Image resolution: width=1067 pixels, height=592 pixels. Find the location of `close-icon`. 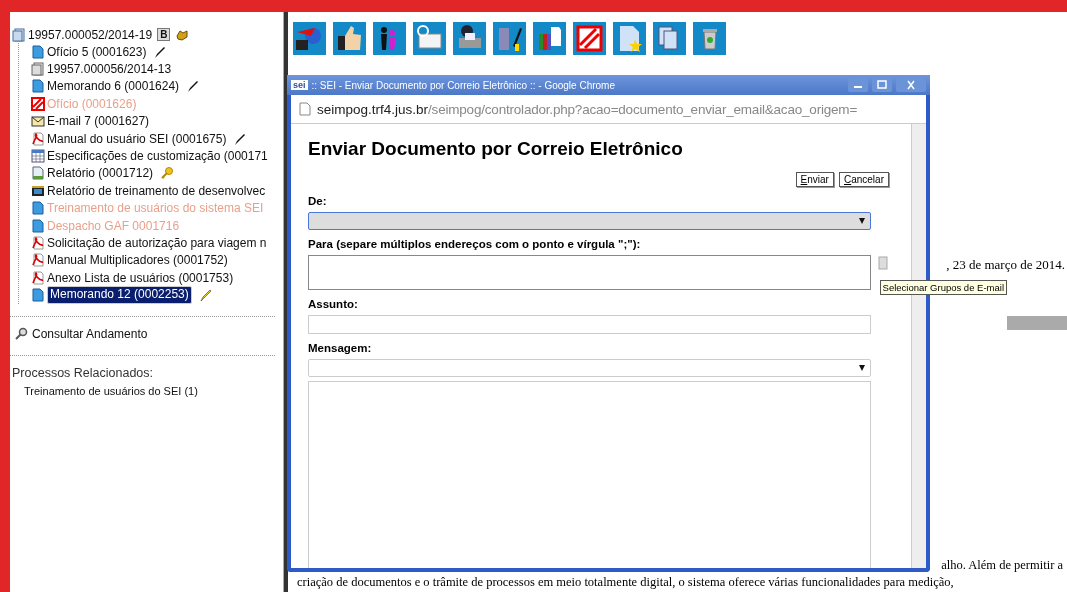

close-icon is located at coordinates (911, 85).